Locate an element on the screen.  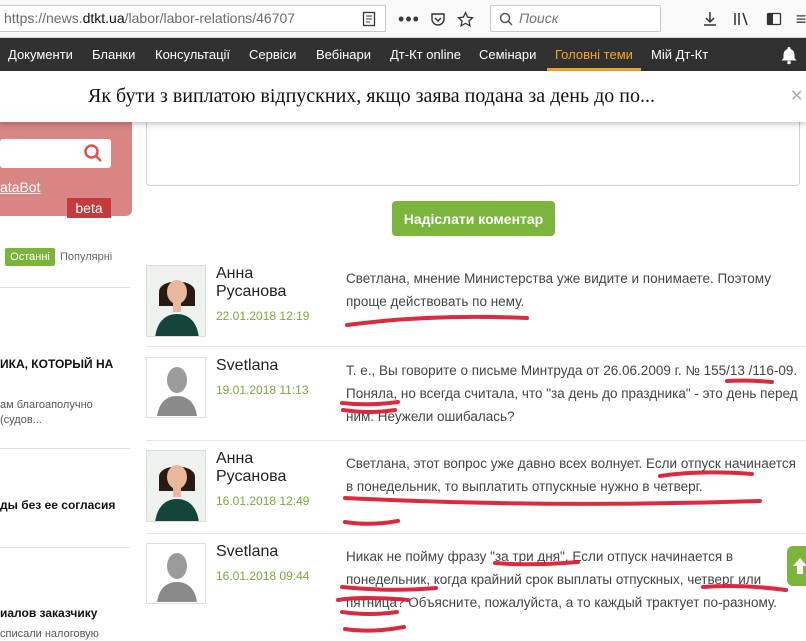
download-icon is located at coordinates (710, 19).